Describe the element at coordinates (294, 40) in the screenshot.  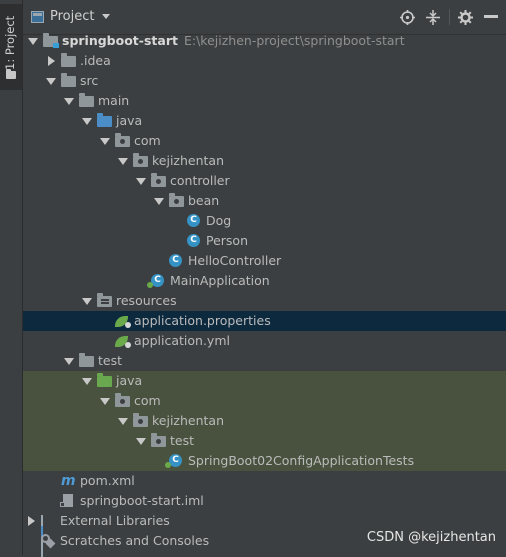
I see `module-path: E:\kejizhen-project\springboot-start` at that location.